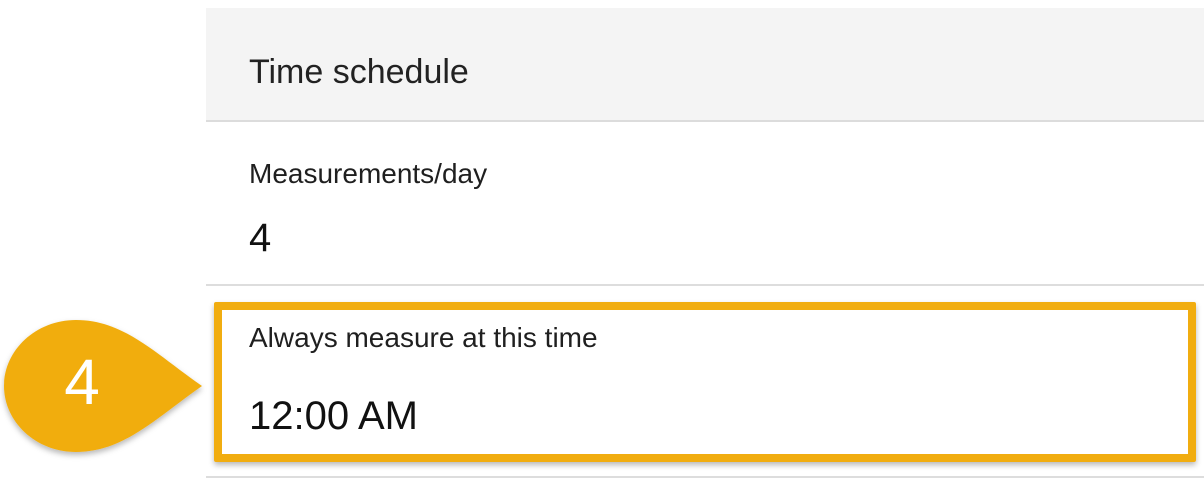 This screenshot has height=484, width=1204. Describe the element at coordinates (104, 386) in the screenshot. I see `step-callout: 4` at that location.